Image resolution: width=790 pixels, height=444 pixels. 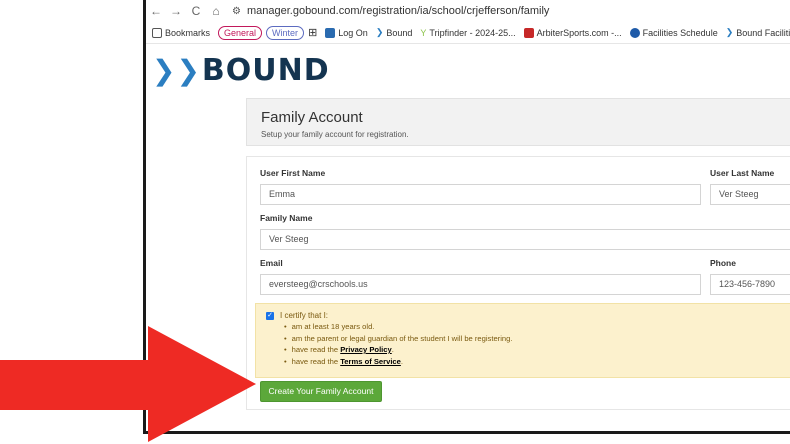 I want to click on certify-terms-period: ., so click(x=401, y=361).